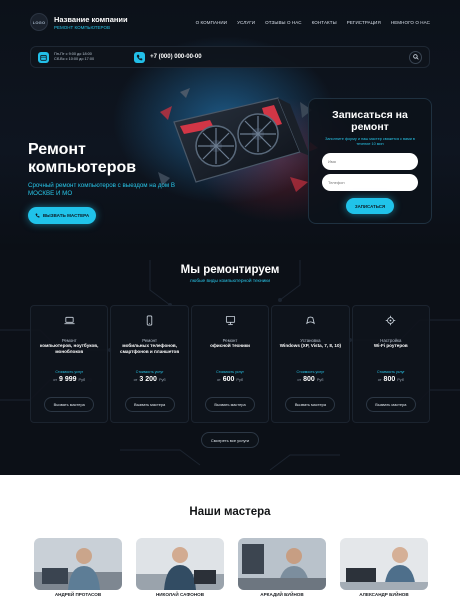 The height and width of the screenshot is (600, 460). I want to click on signup-submit-button: ЗАПИСАТЬСЯ, so click(370, 206).